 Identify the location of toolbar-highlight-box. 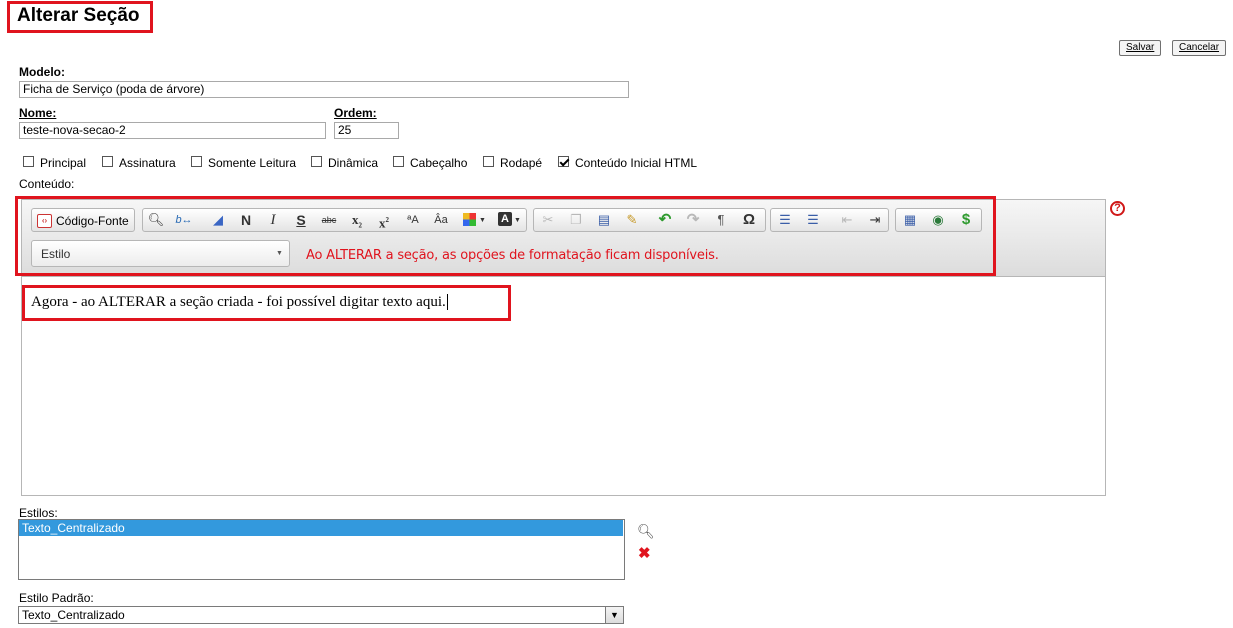
(505, 236).